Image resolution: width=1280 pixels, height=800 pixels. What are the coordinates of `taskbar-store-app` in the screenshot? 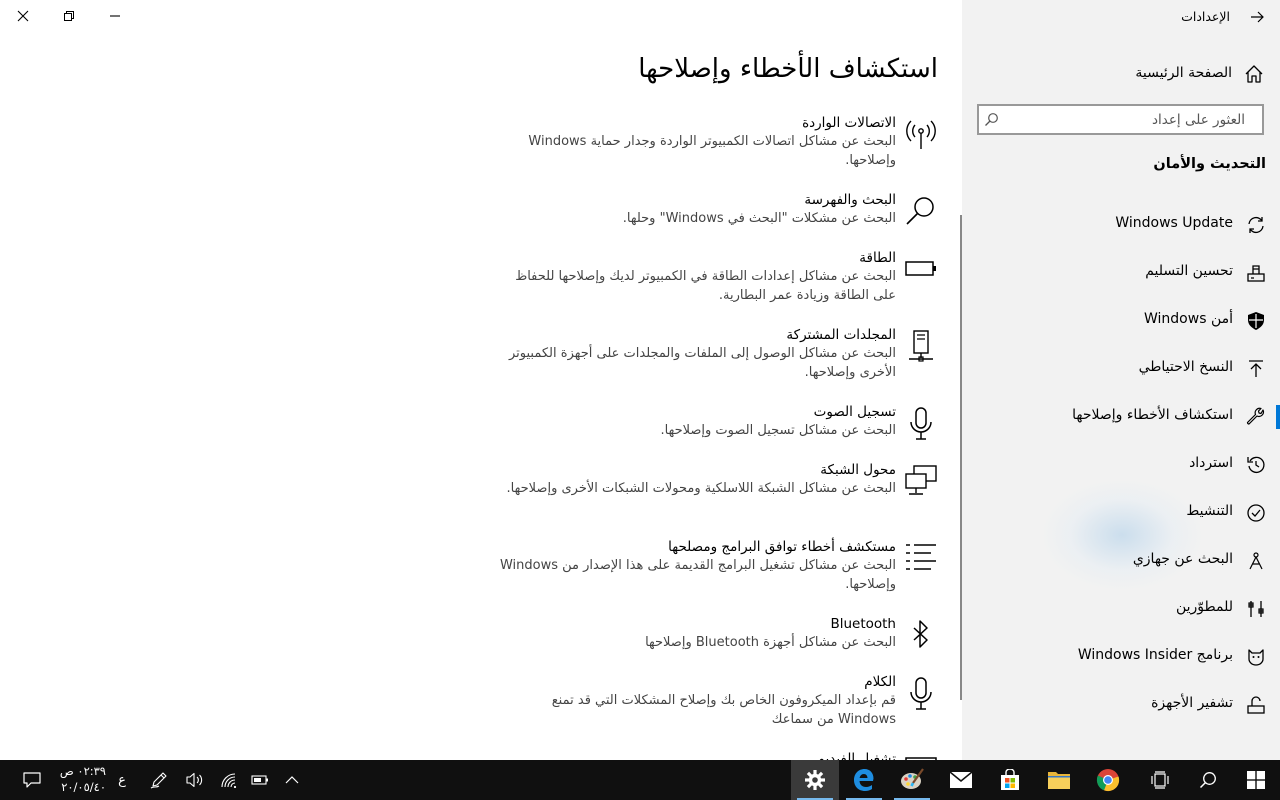 It's located at (1010, 780).